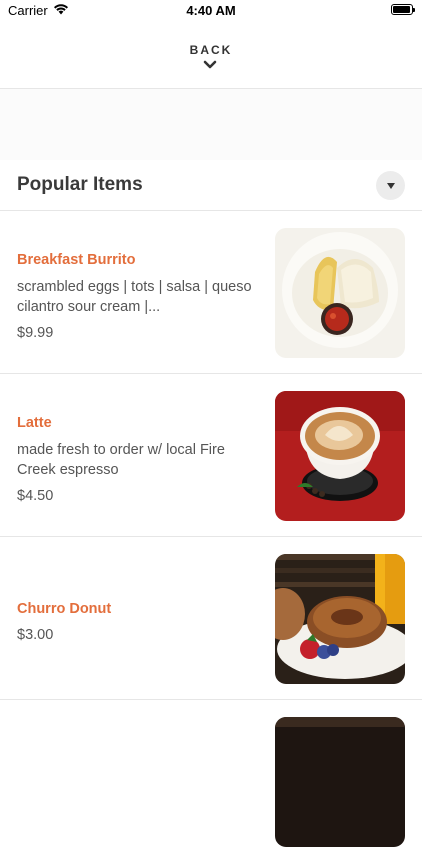 The image size is (422, 863). I want to click on caret-down-icon, so click(390, 185).